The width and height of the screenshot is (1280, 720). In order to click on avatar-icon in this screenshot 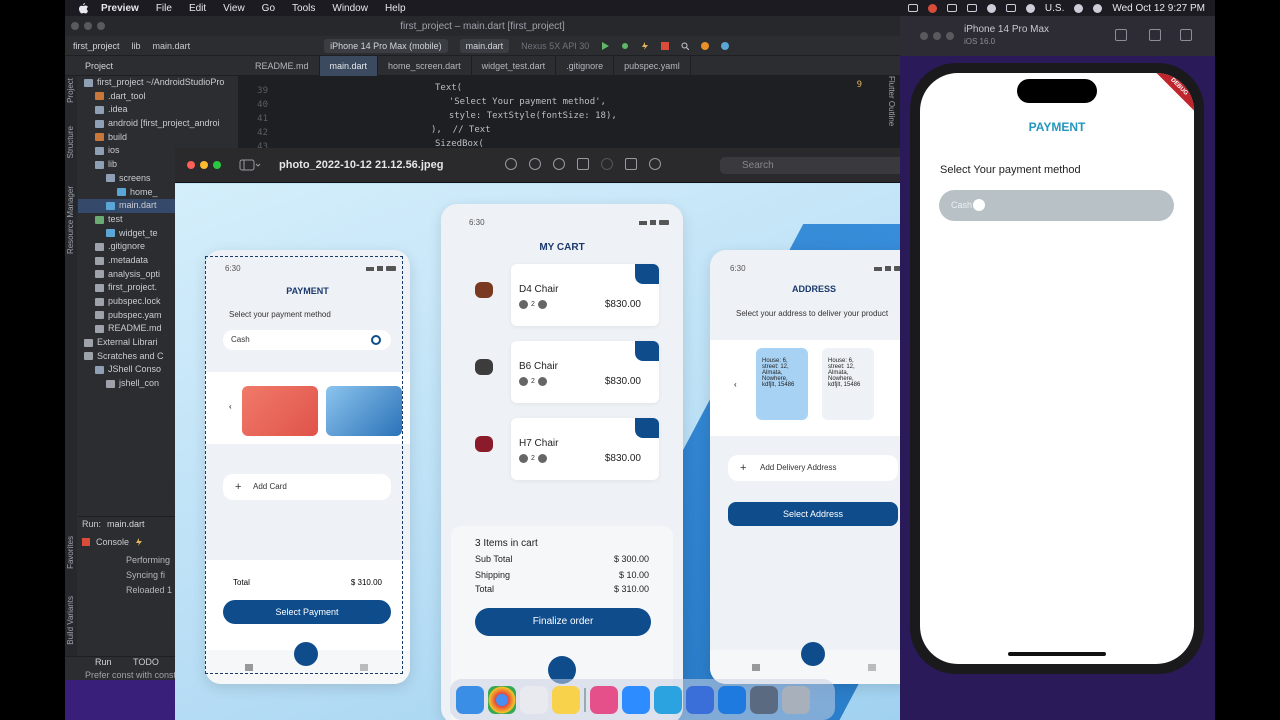, I will do `click(725, 45)`.